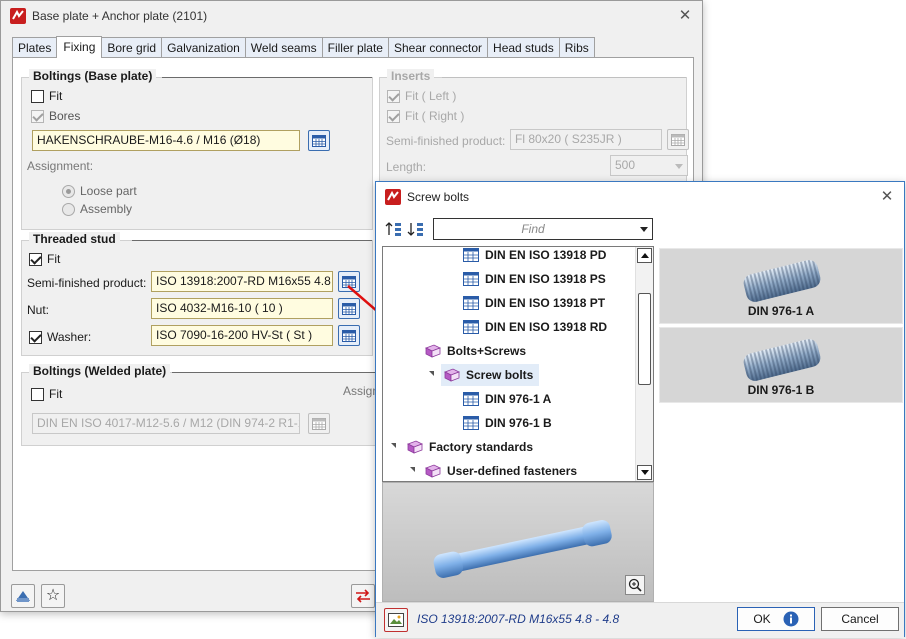  I want to click on stud-semi-field: ISO 13918:2007-RD M16x55 4.8, so click(242, 281).